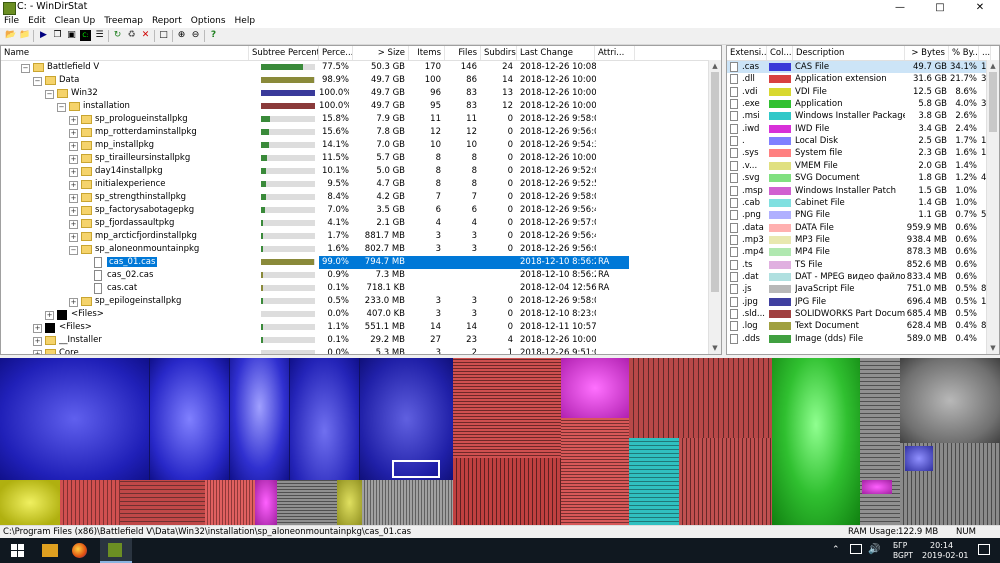 Image resolution: width=1000 pixels, height=563 pixels. What do you see at coordinates (325, 419) in the screenshot?
I see `treemap-block-cas-d` at bounding box center [325, 419].